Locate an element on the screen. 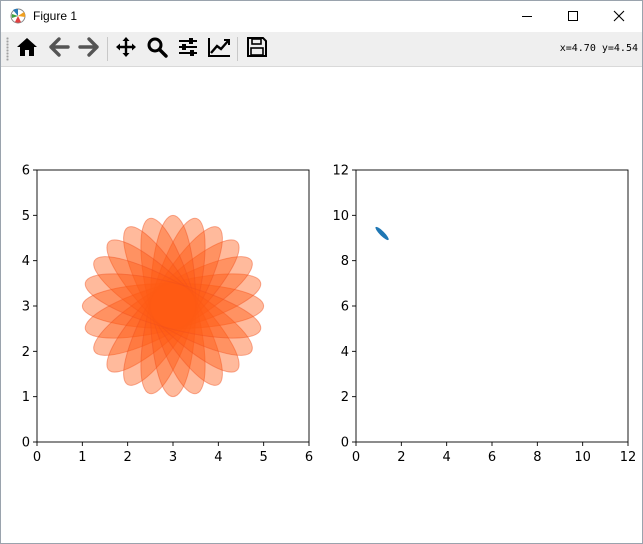 This screenshot has height=544, width=643. navigation-toolbar: x=4.70 y=4.54 is located at coordinates (321, 49).